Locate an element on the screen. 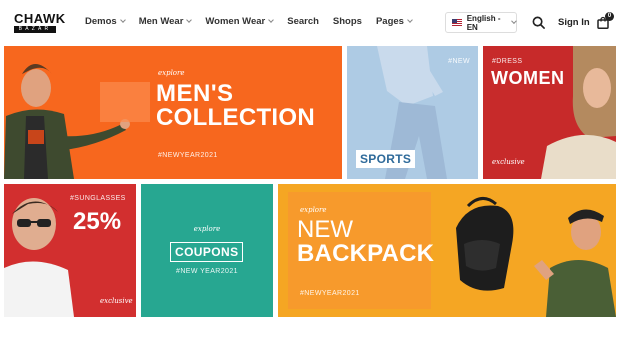  banner-title: WOMEN is located at coordinates (528, 78).